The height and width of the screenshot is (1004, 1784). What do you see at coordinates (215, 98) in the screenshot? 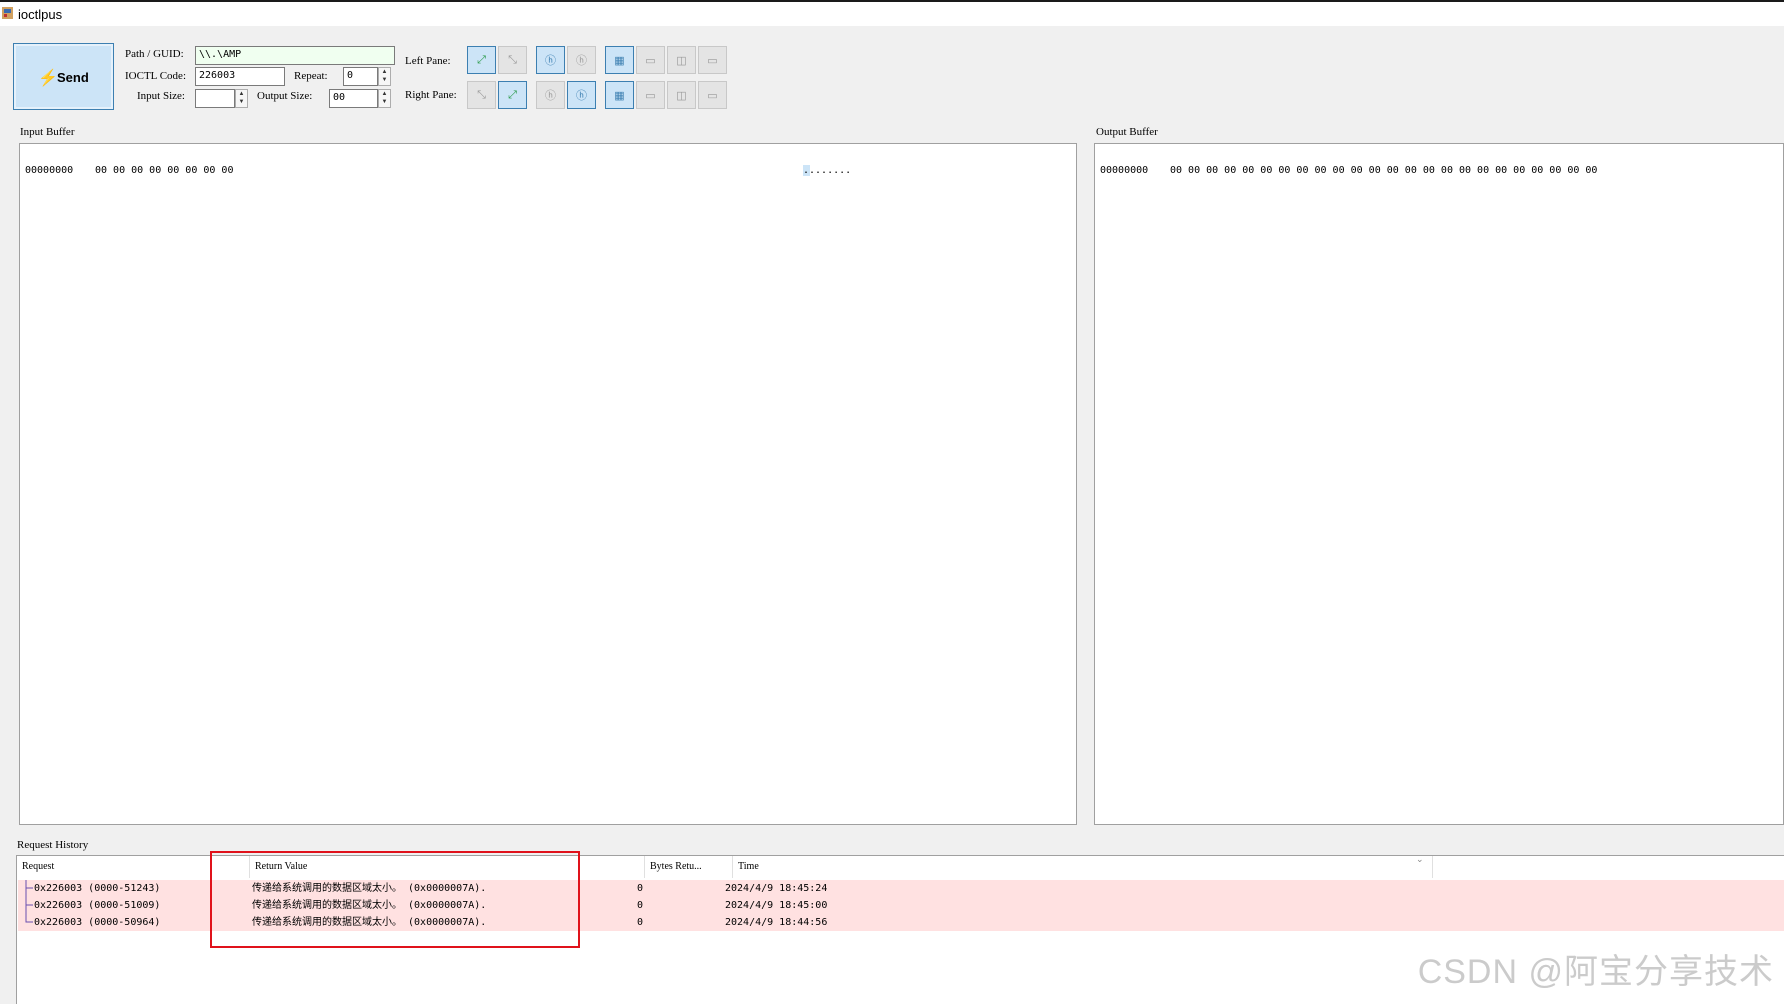
I see `input-size-input` at bounding box center [215, 98].